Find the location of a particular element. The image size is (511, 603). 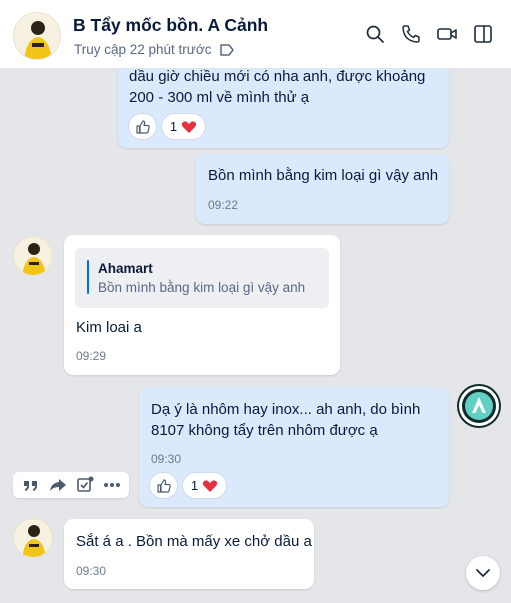

message-bubble-received: Sắt á a . Bồn mà mấy xe chở dầu a 09:30 is located at coordinates (189, 554).